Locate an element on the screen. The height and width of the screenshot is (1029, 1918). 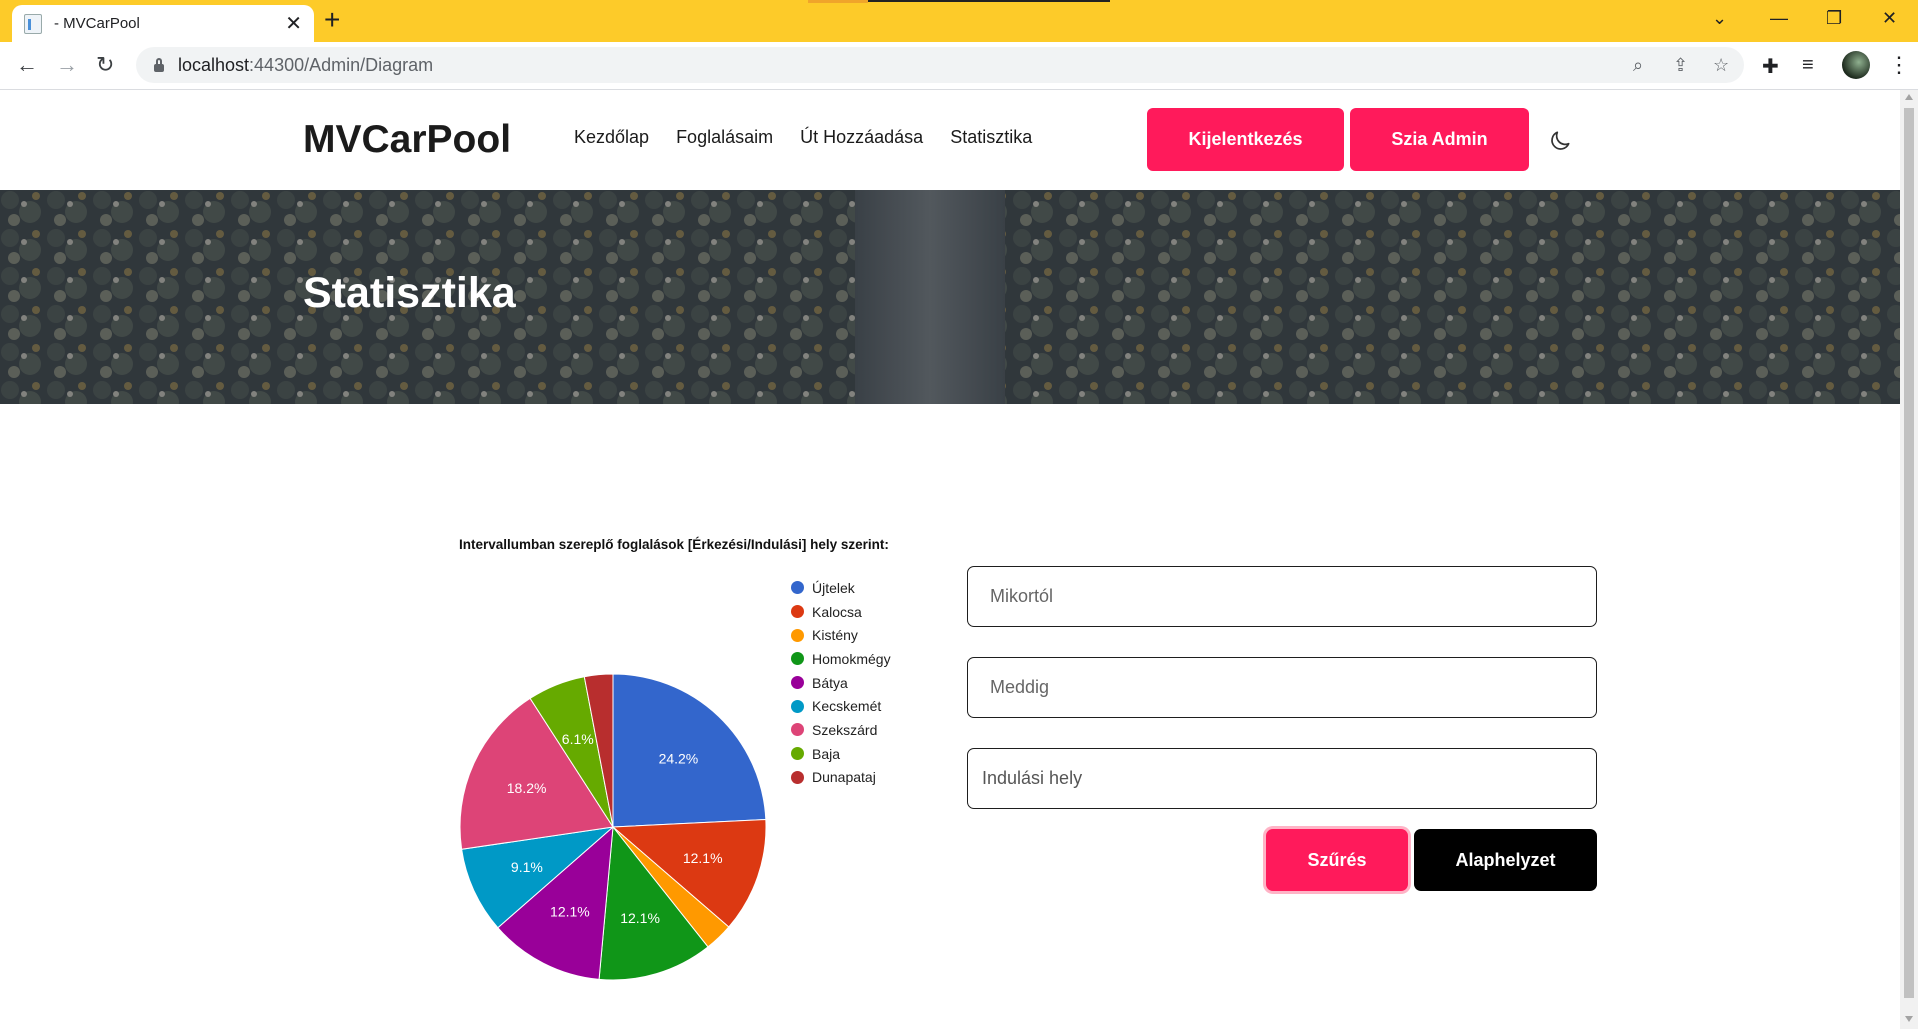
pie-slice-label: 24.2% is located at coordinates (679, 758).